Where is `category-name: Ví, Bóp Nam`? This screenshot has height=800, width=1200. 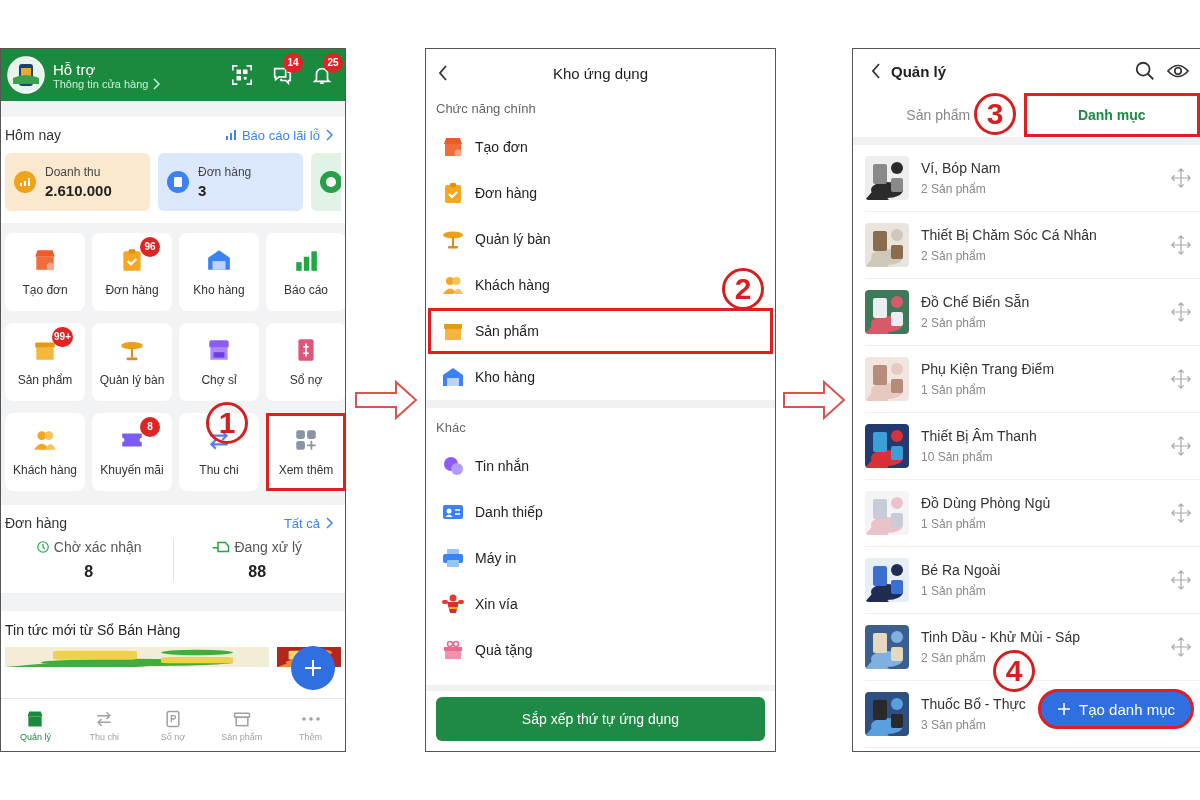 category-name: Ví, Bóp Nam is located at coordinates (961, 168).